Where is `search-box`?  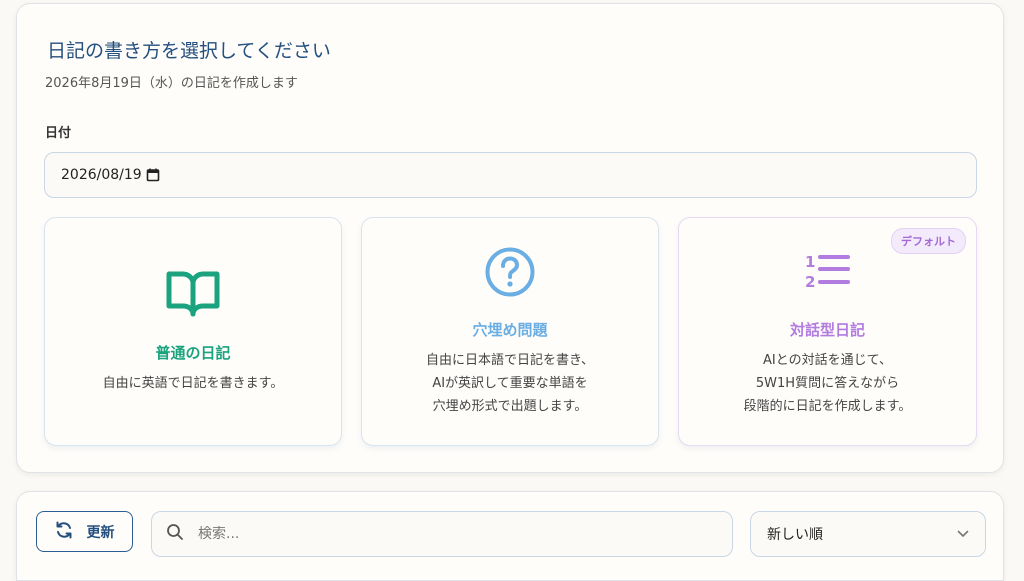
search-box is located at coordinates (442, 534).